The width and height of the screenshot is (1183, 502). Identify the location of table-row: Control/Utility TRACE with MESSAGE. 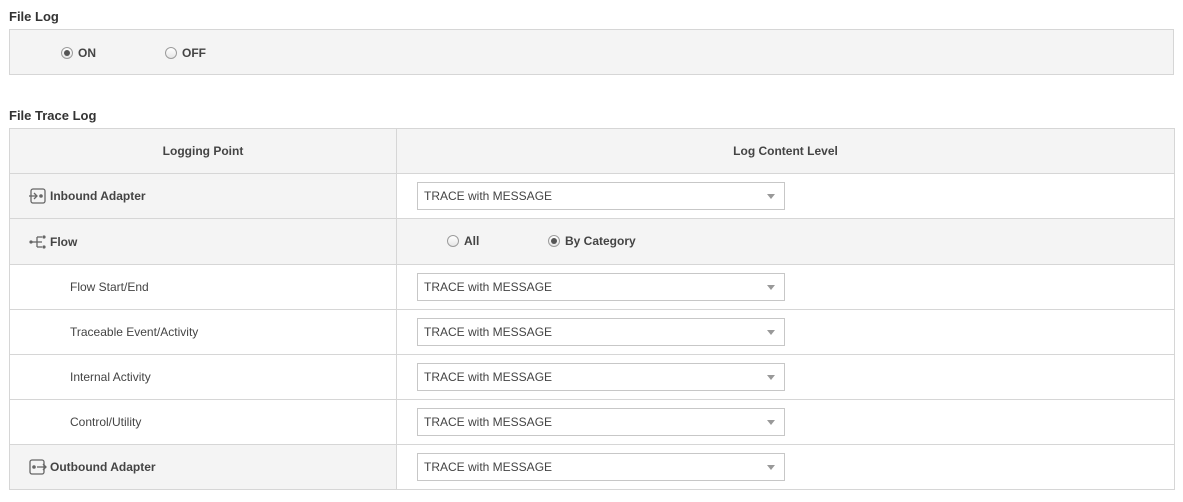
(592, 422).